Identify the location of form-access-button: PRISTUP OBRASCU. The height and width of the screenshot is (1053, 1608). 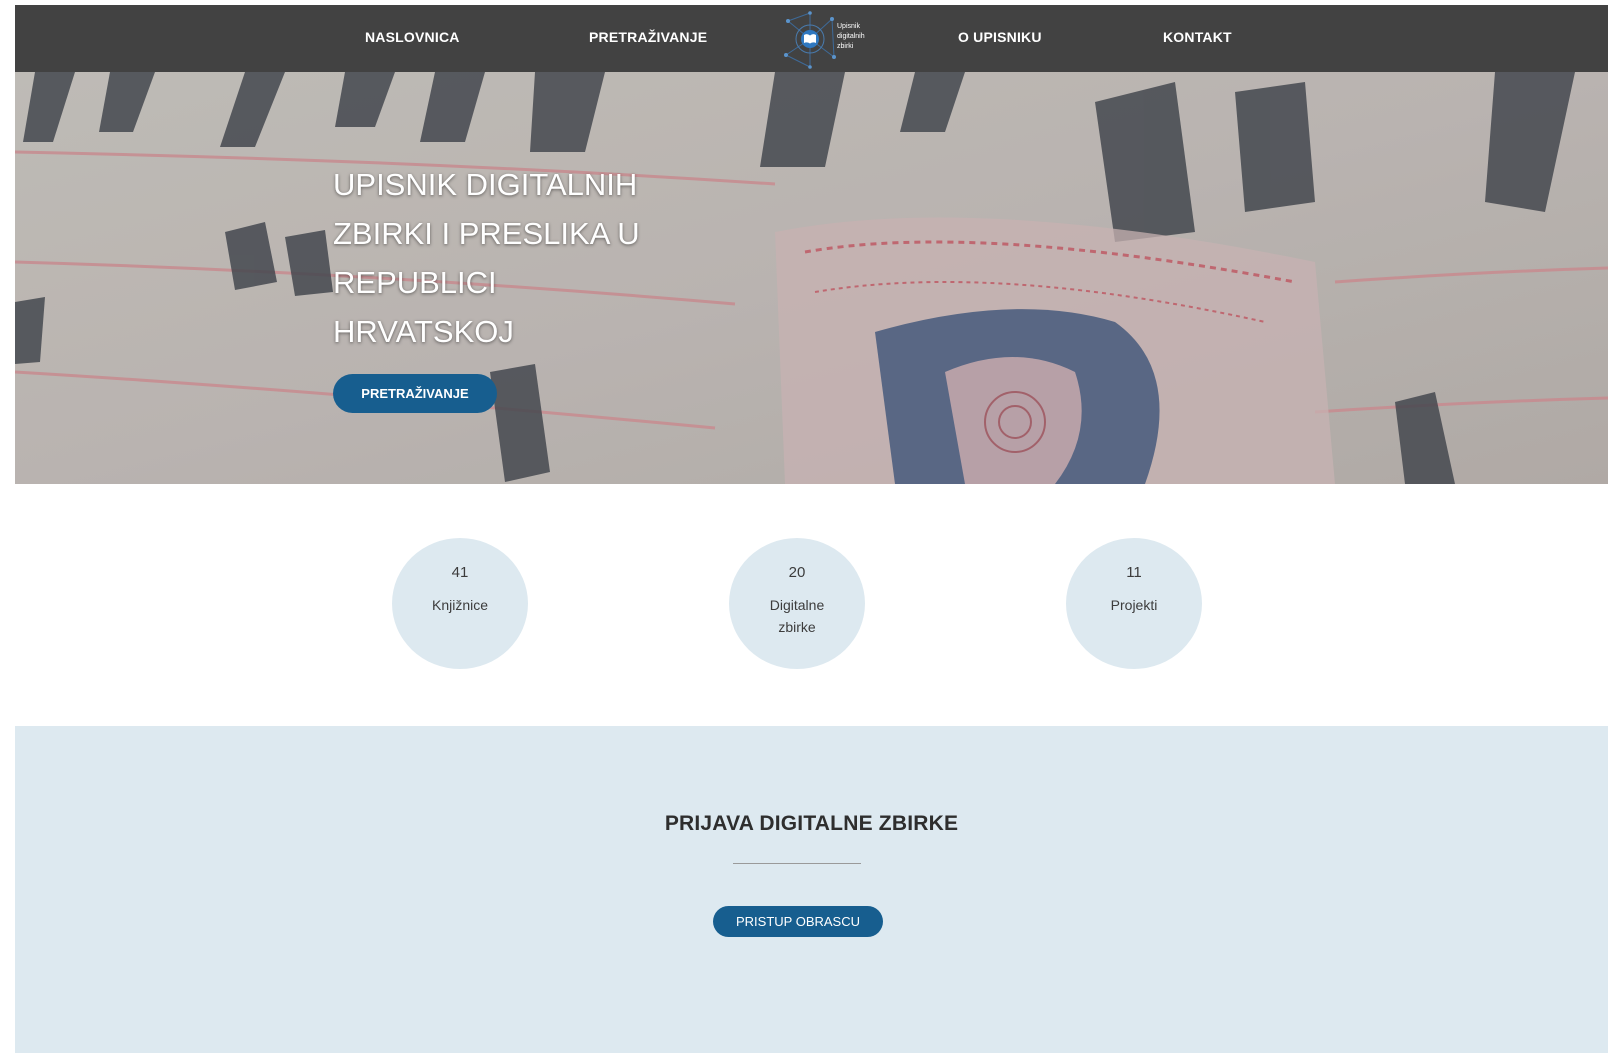
(798, 921).